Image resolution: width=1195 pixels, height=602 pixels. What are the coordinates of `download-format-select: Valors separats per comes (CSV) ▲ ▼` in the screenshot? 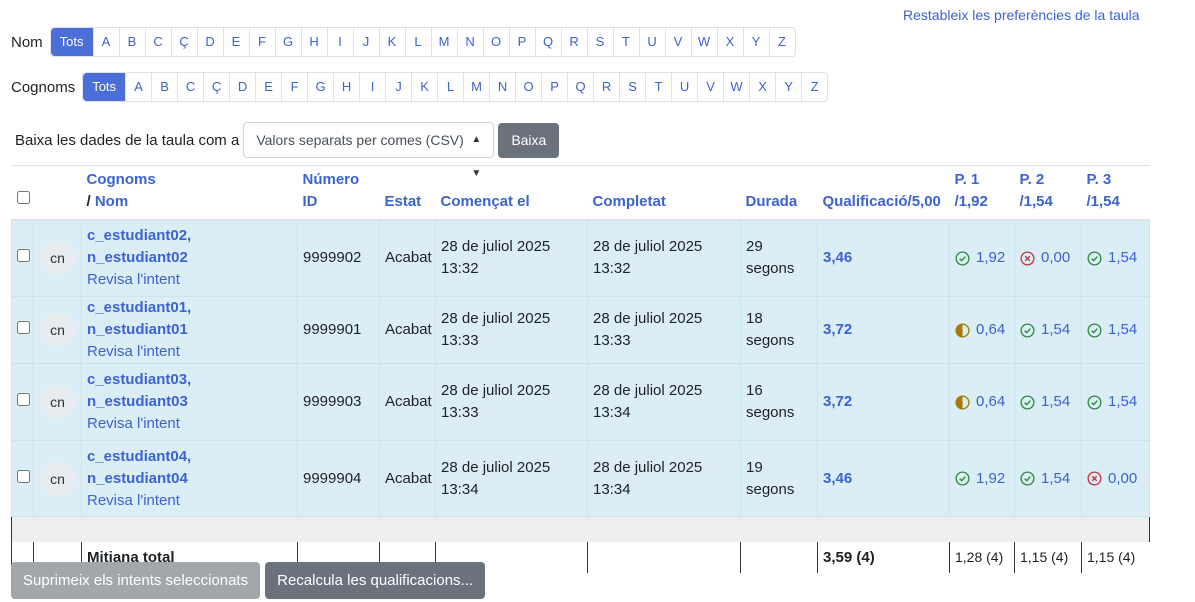 It's located at (369, 150).